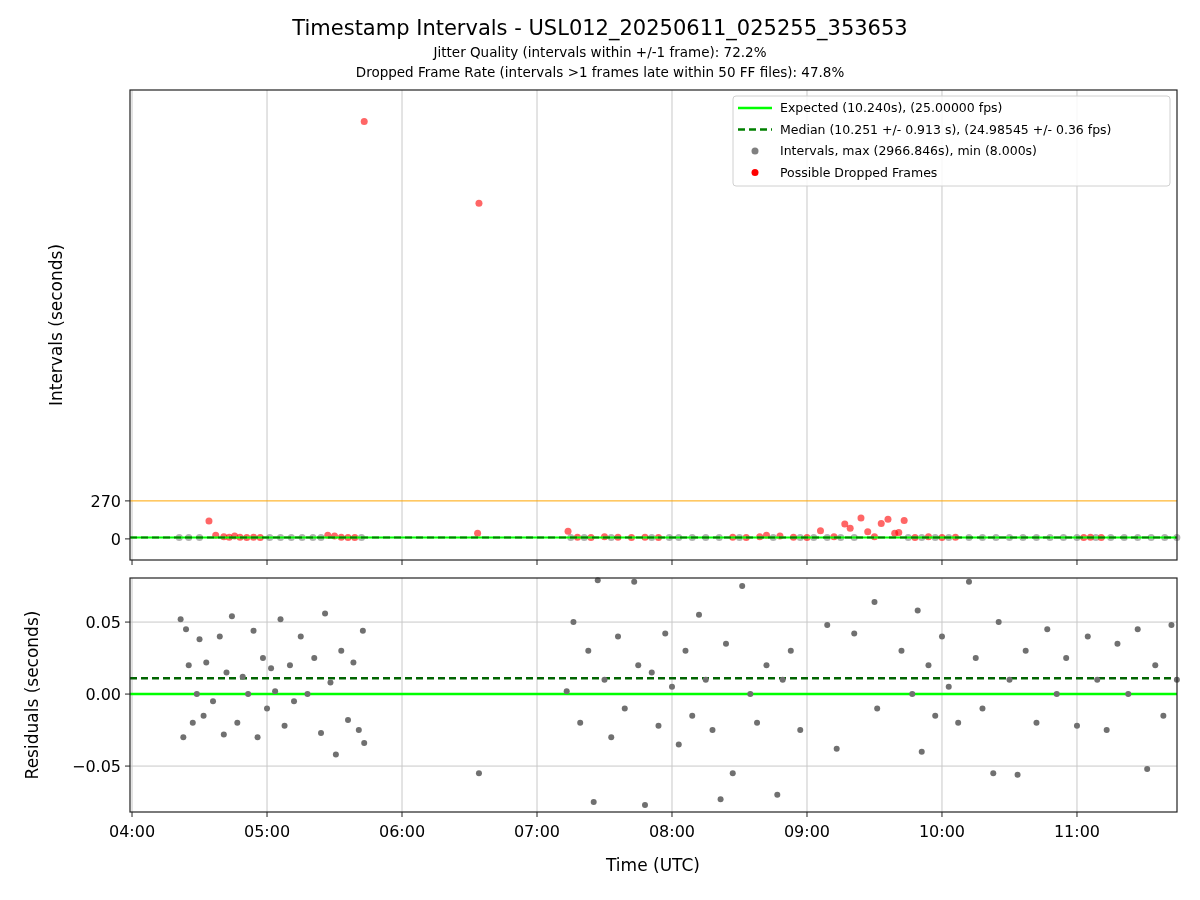 This screenshot has height=900, width=1200. I want to click on axis-label: Residuals (seconds), so click(32, 695).